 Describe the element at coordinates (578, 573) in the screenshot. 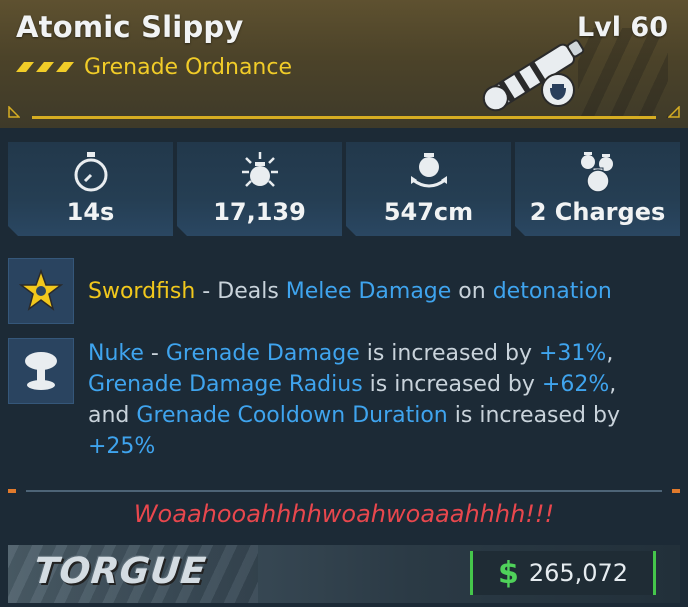

I see `price-amount: 265,072` at that location.